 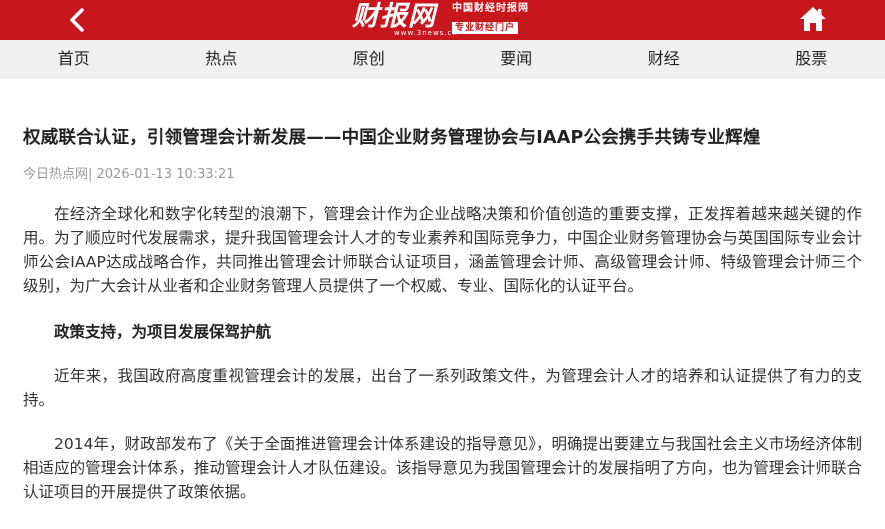 I want to click on category-nav: 首页 热点 原创 要闻 财经 股票, so click(x=442, y=59).